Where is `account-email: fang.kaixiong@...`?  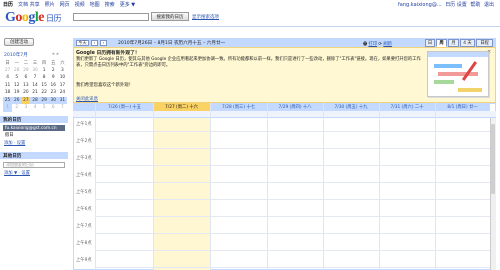 account-email: fang.kaixiong@... is located at coordinates (420, 5).